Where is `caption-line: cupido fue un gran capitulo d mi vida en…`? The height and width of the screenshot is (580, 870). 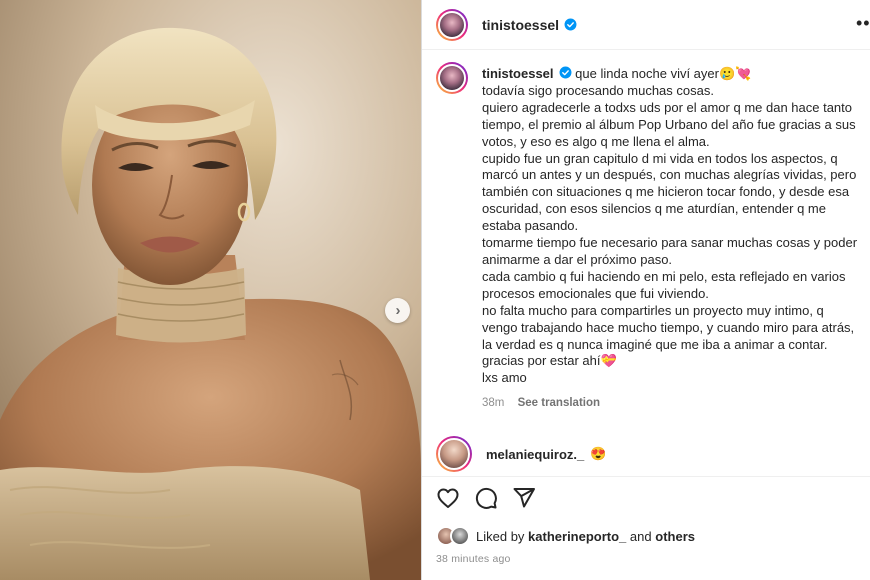 caption-line: cupido fue un gran capitulo d mi vida en… is located at coordinates (660, 158).